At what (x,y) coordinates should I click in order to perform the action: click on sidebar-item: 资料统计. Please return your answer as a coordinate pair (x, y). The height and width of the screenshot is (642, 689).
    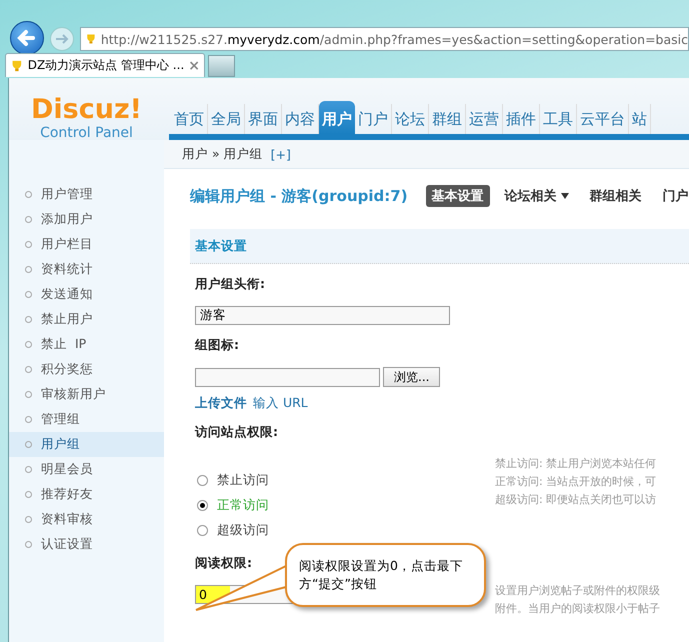
    Looking at the image, I should click on (86, 269).